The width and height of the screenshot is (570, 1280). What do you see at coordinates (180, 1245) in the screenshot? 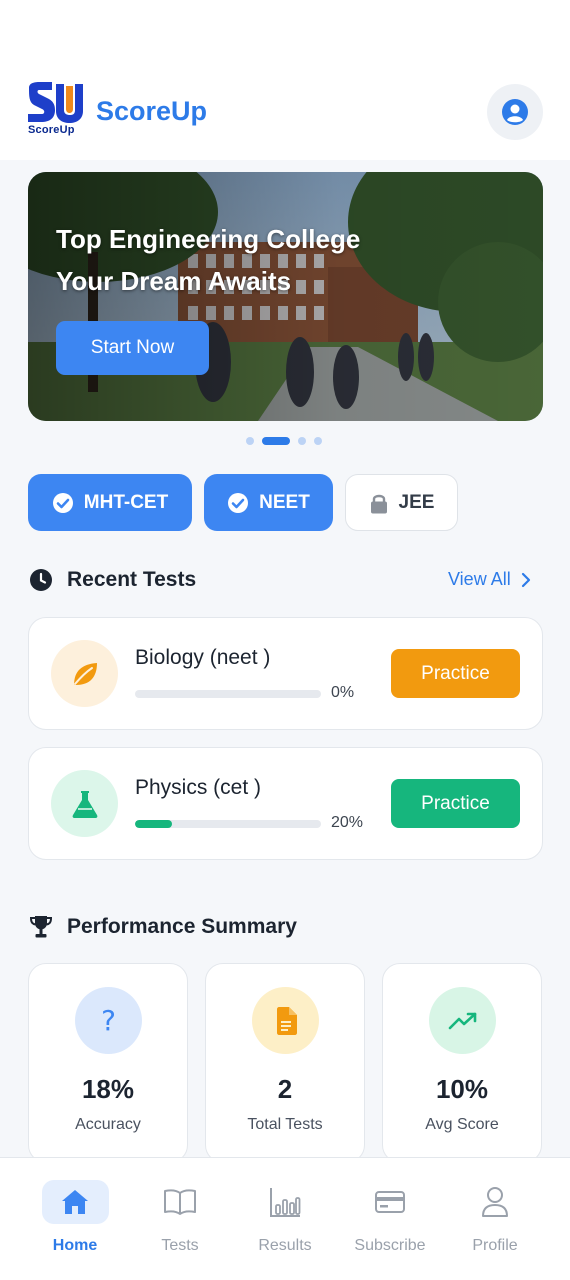
I see `nav-label: Tests` at bounding box center [180, 1245].